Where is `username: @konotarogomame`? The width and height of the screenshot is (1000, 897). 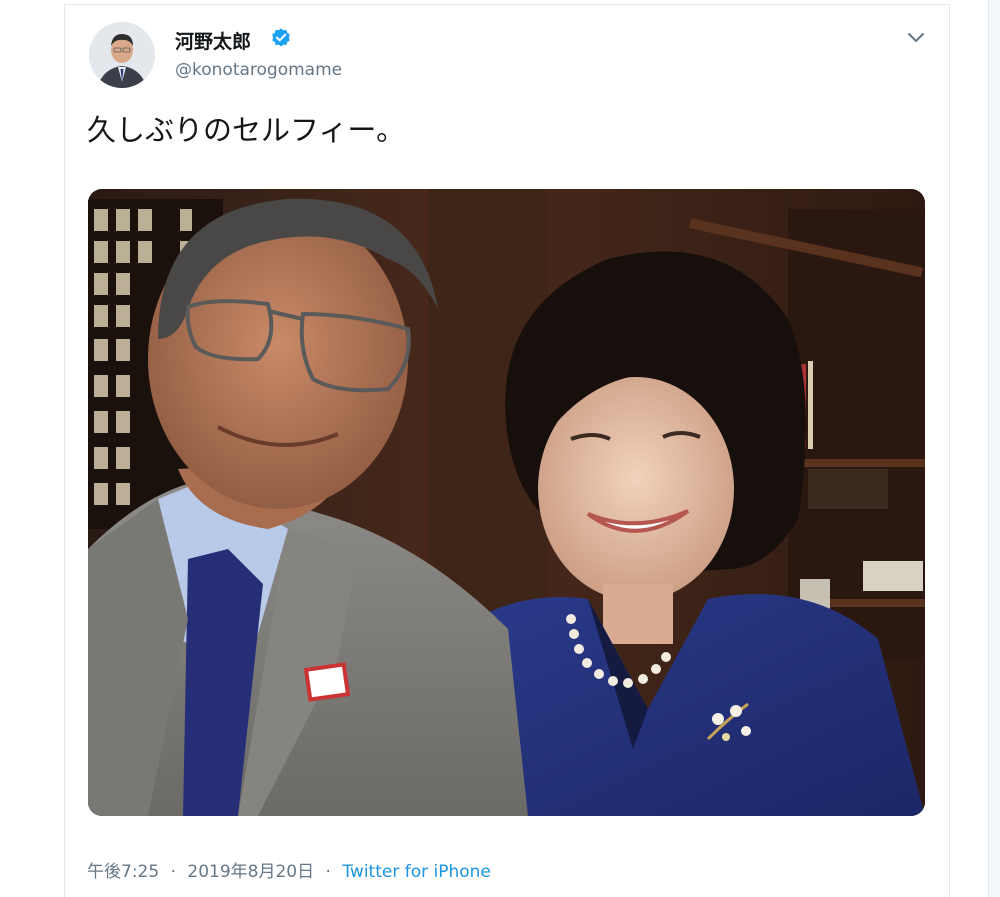 username: @konotarogomame is located at coordinates (258, 70).